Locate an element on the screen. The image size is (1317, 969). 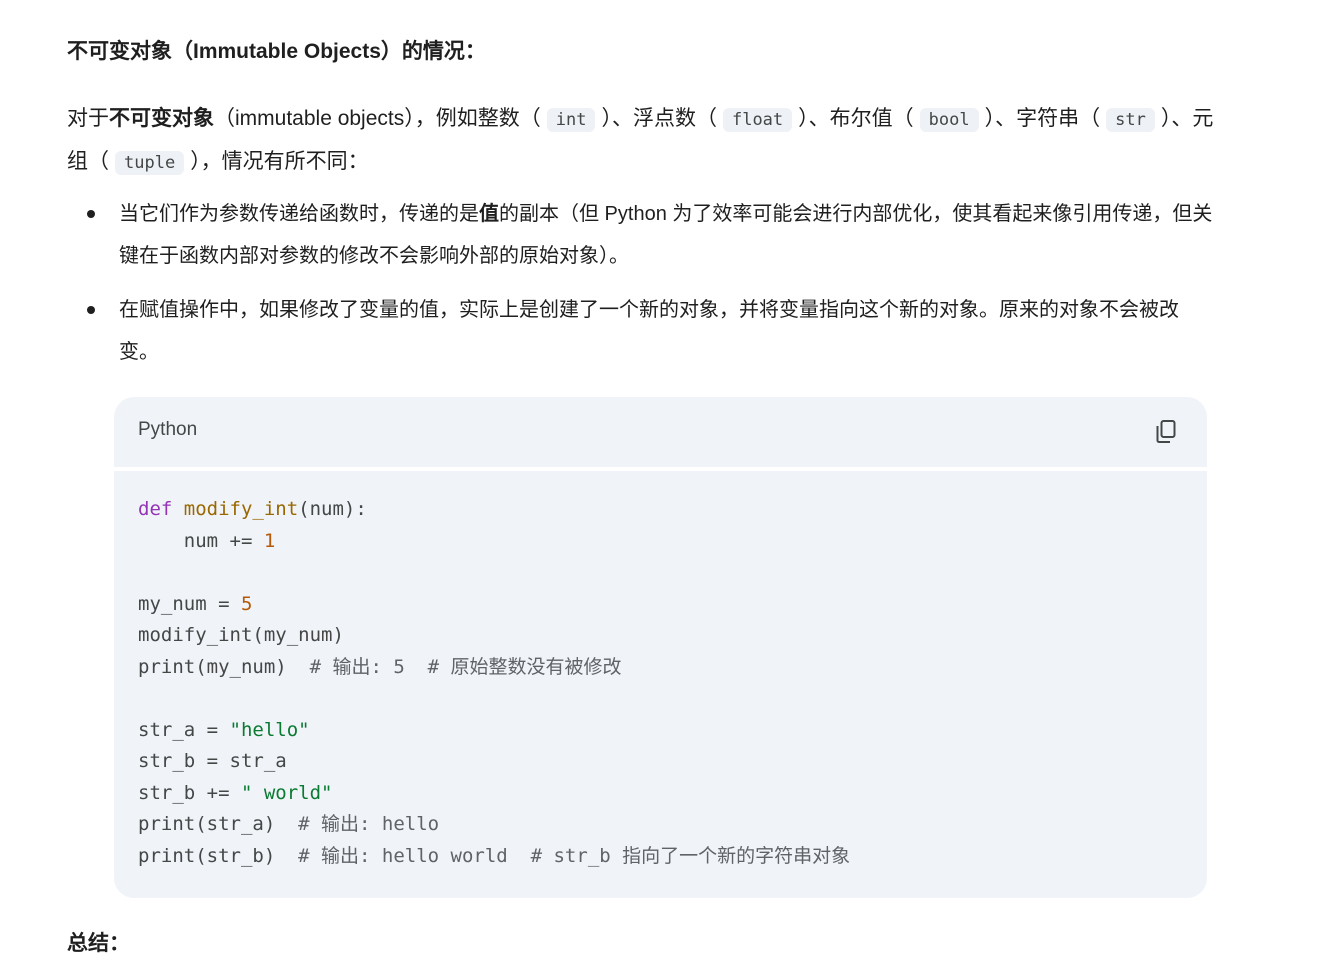
code-line: str_b = str_a is located at coordinates (212, 761).